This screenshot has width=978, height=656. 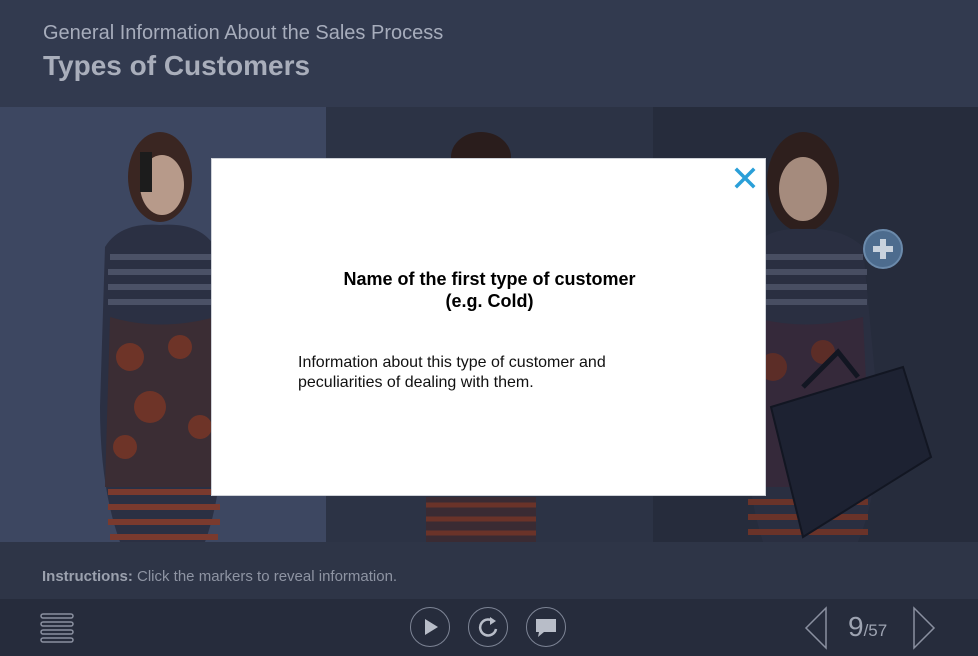 I want to click on chat-button, so click(x=546, y=627).